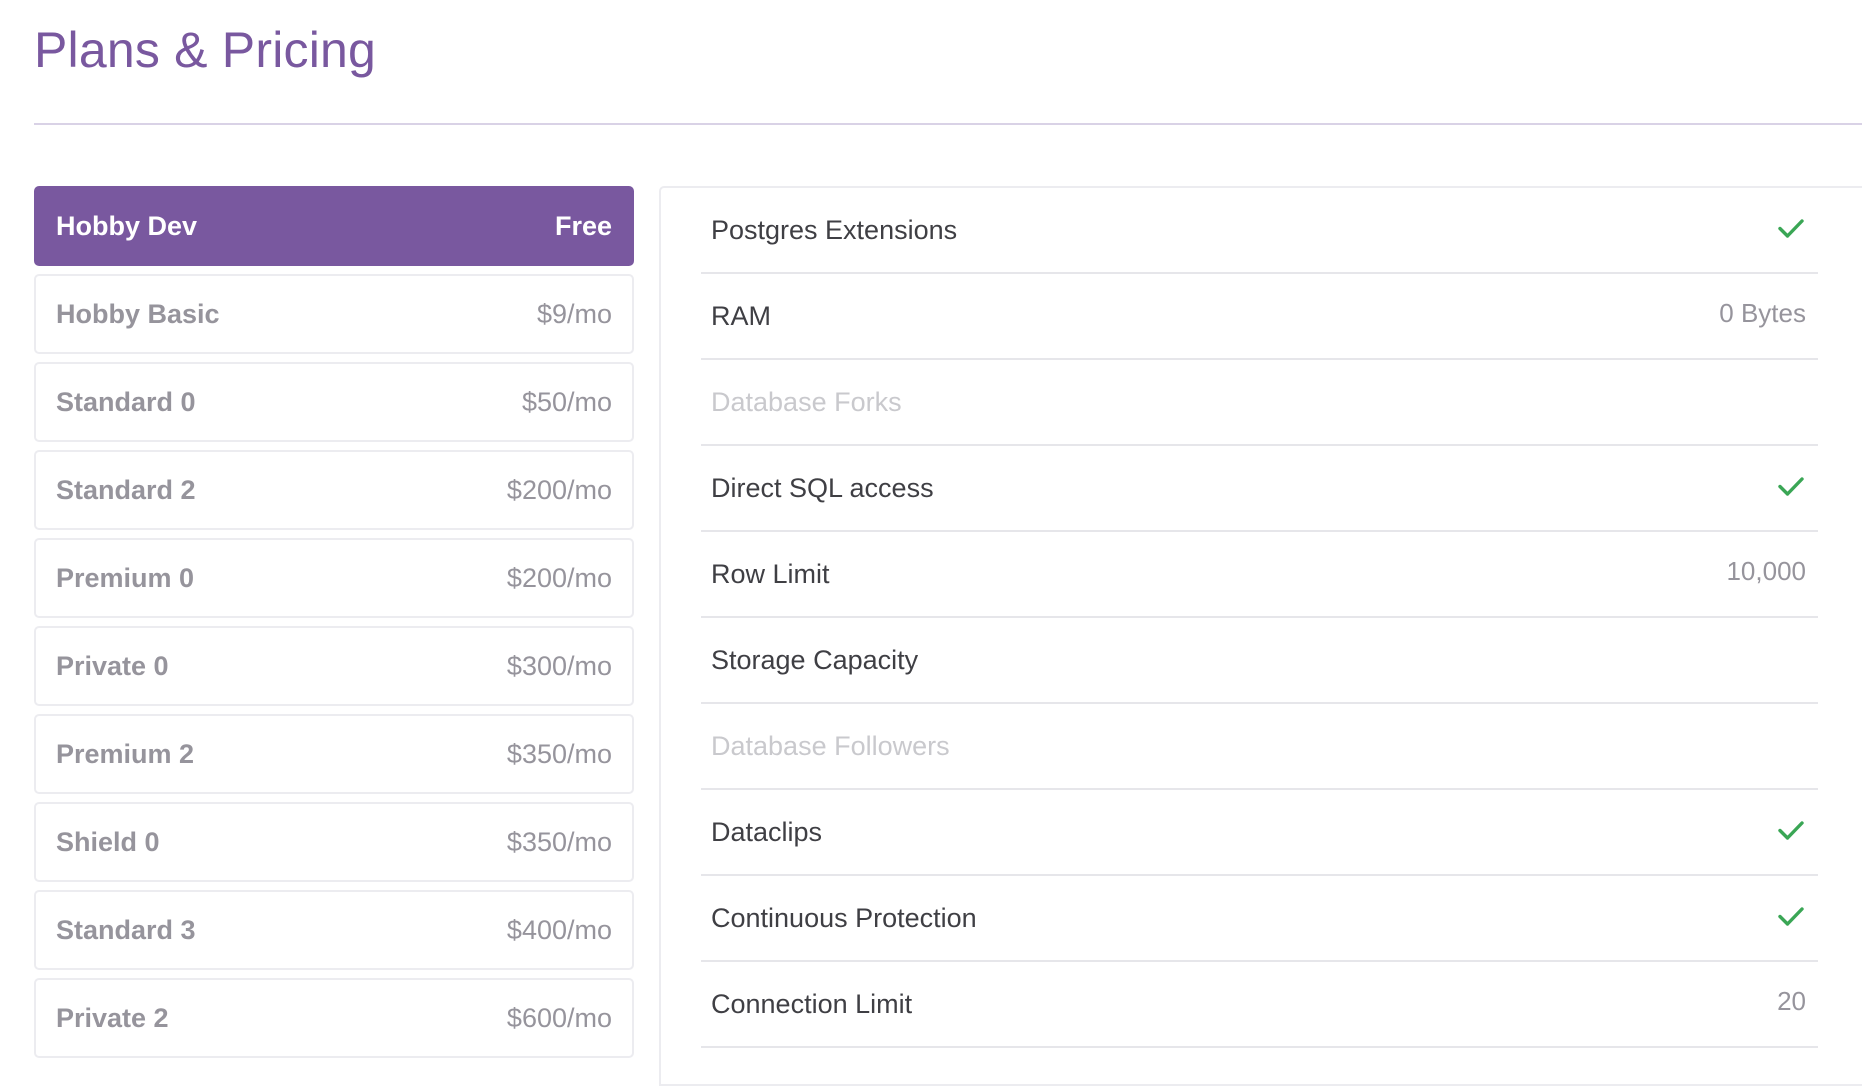  Describe the element at coordinates (1259, 575) in the screenshot. I see `feature-row: Row Limit 10,000` at that location.